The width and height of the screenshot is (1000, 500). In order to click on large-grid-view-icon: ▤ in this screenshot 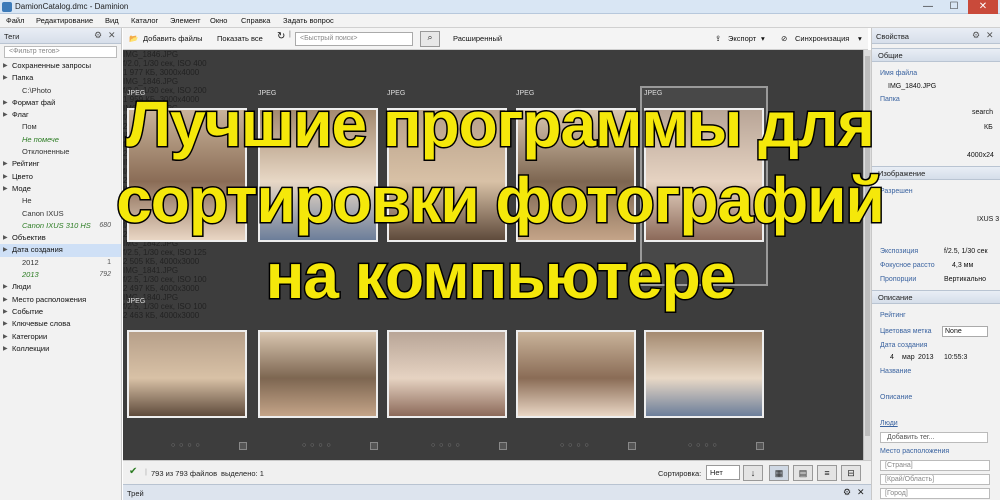, I will do `click(803, 473)`.